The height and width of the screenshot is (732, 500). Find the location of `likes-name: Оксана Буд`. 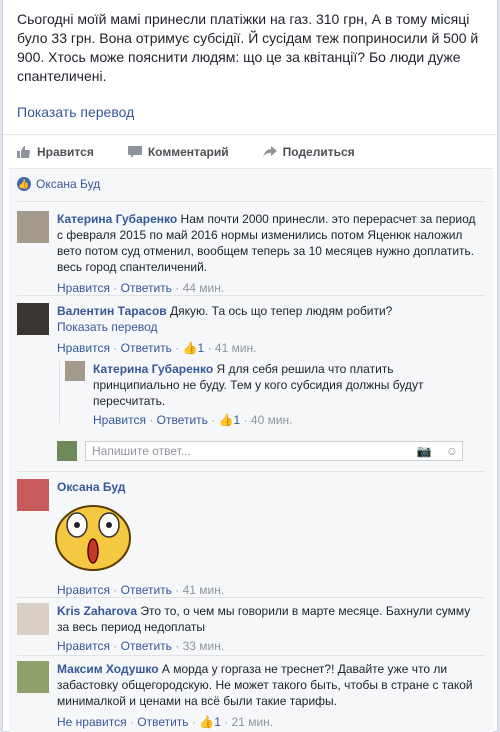

likes-name: Оксана Буд is located at coordinates (68, 184).